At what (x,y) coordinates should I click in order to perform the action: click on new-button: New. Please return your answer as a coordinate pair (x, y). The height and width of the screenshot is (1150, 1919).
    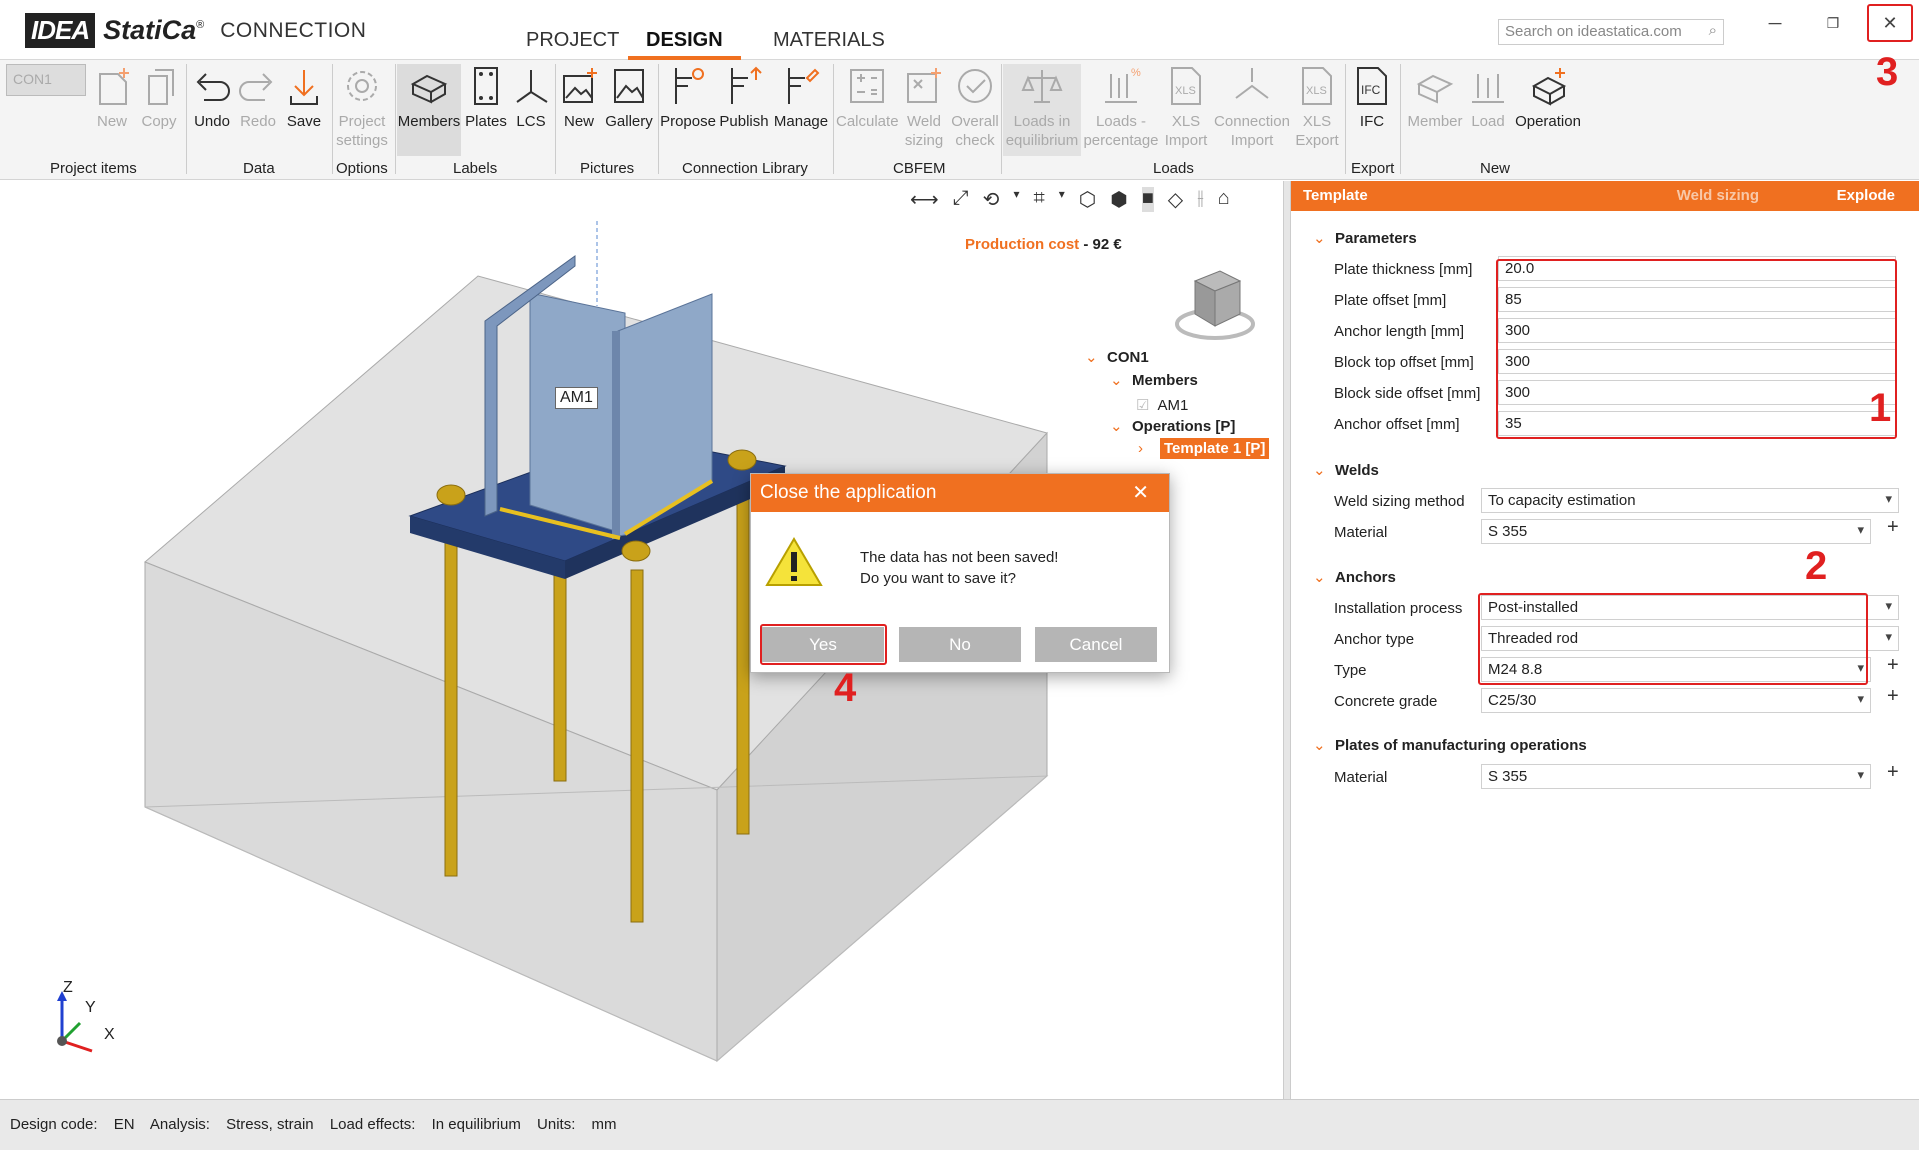
    Looking at the image, I should click on (112, 97).